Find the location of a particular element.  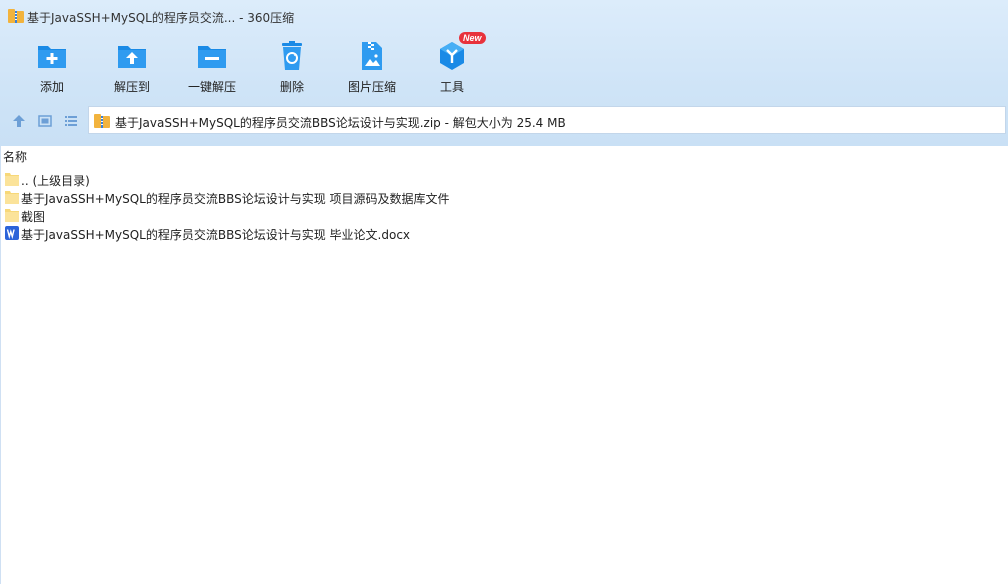

new-badge: New is located at coordinates (472, 38).